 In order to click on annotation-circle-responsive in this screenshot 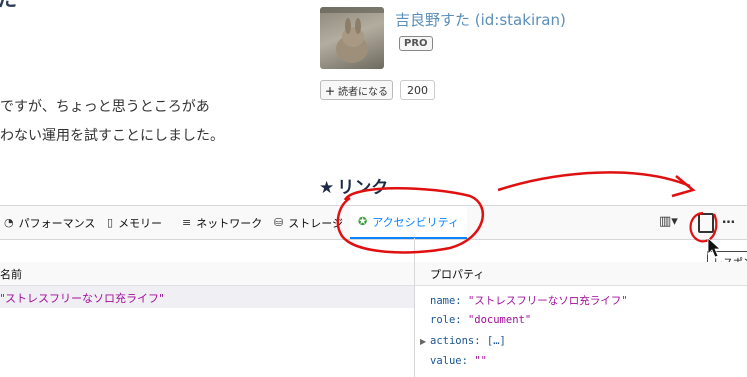, I will do `click(703, 227)`.